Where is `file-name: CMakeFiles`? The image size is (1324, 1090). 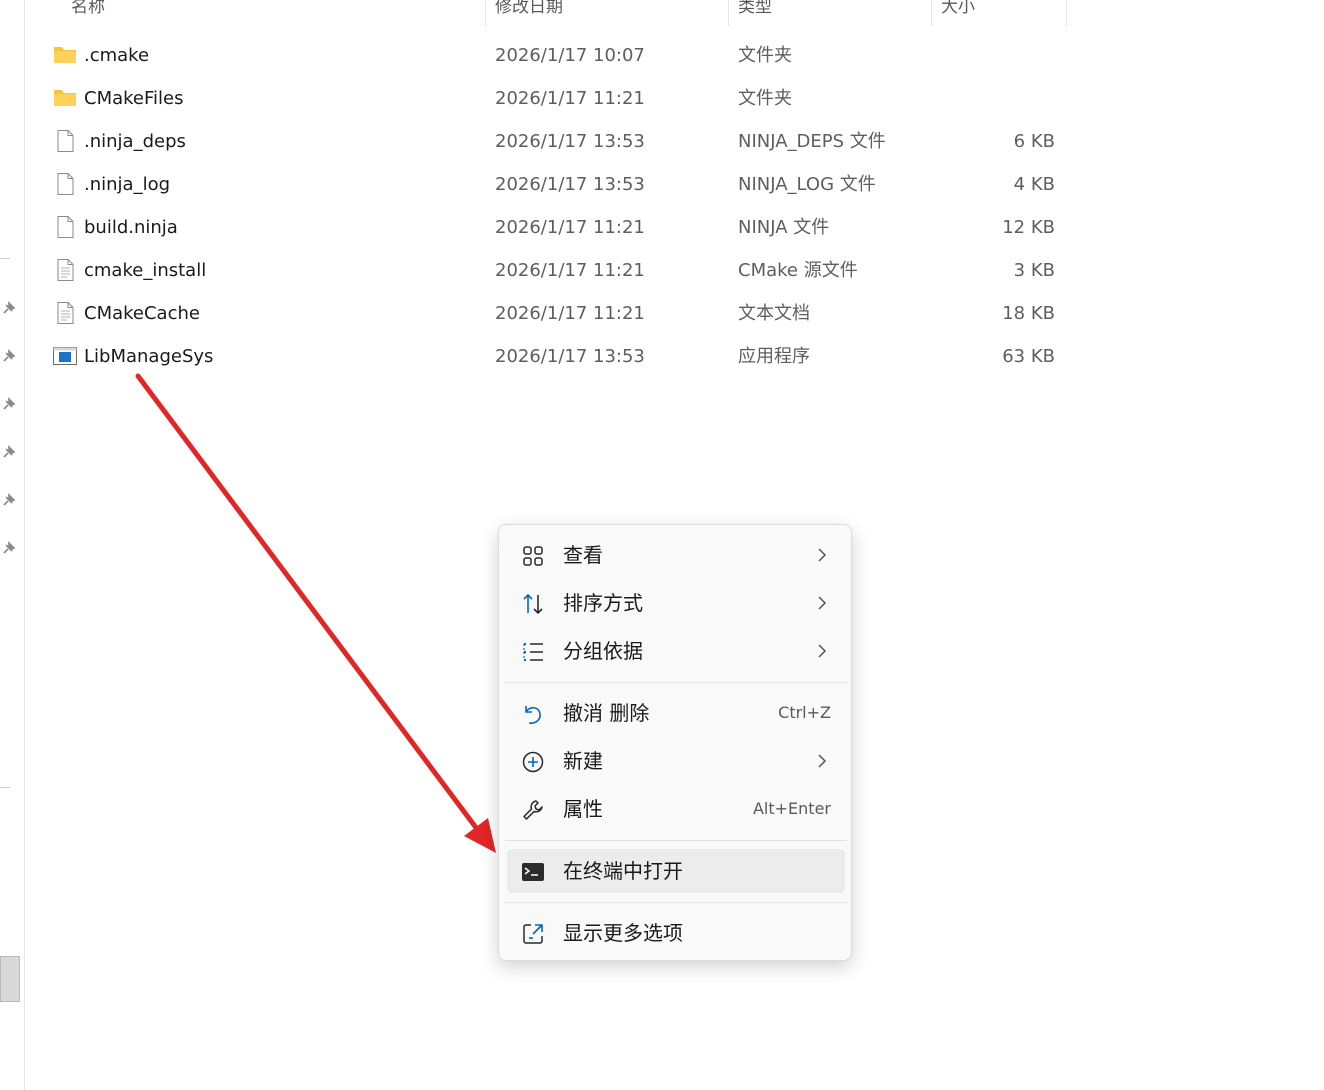
file-name: CMakeFiles is located at coordinates (134, 98).